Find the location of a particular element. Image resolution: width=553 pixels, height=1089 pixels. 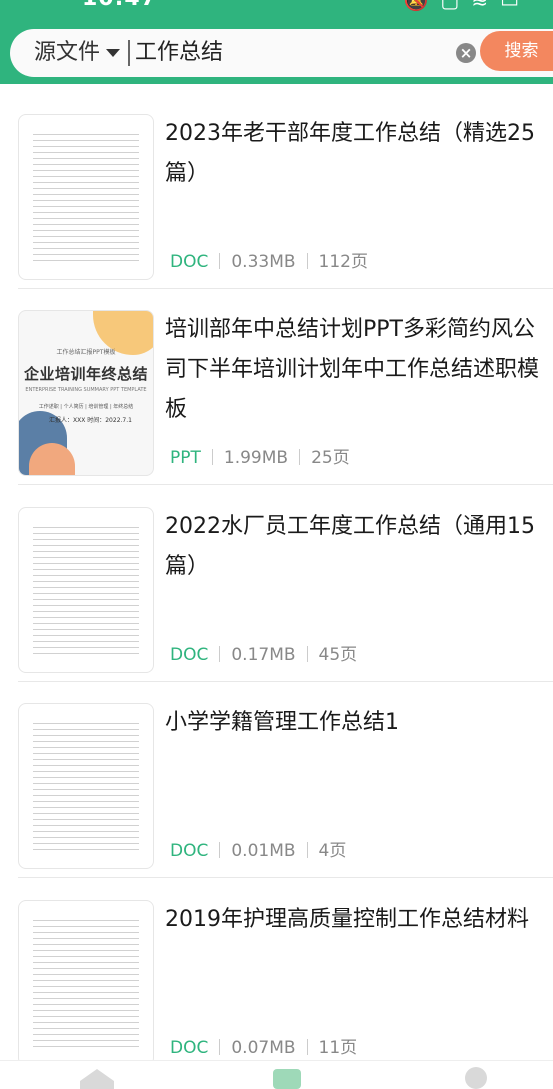

search-bar: 源文件 工作总结 × 搜索 is located at coordinates (281, 53).